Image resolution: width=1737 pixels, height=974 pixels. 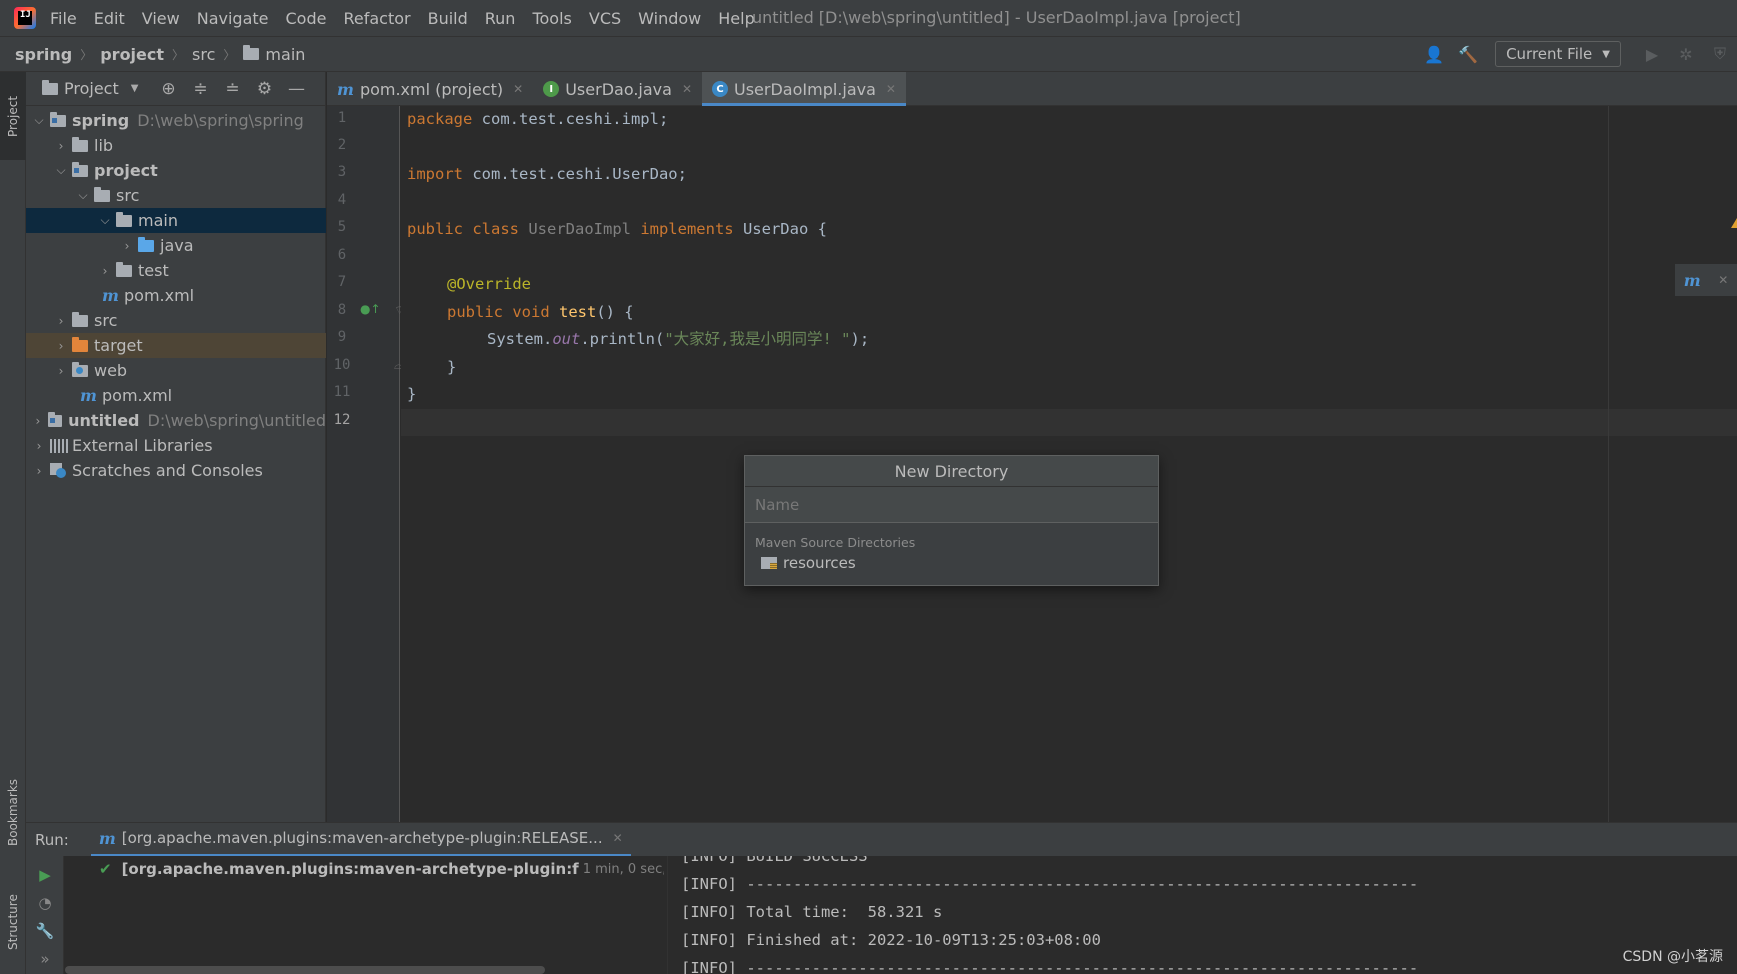 I want to click on stripe-tab-project: Project, so click(x=13, y=116).